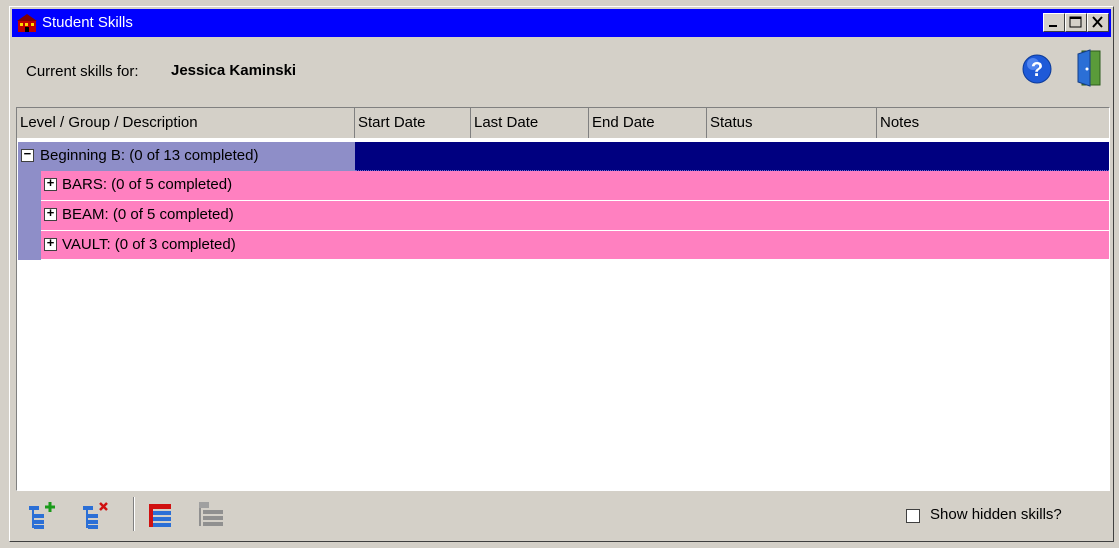 The width and height of the screenshot is (1119, 548). What do you see at coordinates (45, 515) in the screenshot?
I see `add-skill-tree-icon` at bounding box center [45, 515].